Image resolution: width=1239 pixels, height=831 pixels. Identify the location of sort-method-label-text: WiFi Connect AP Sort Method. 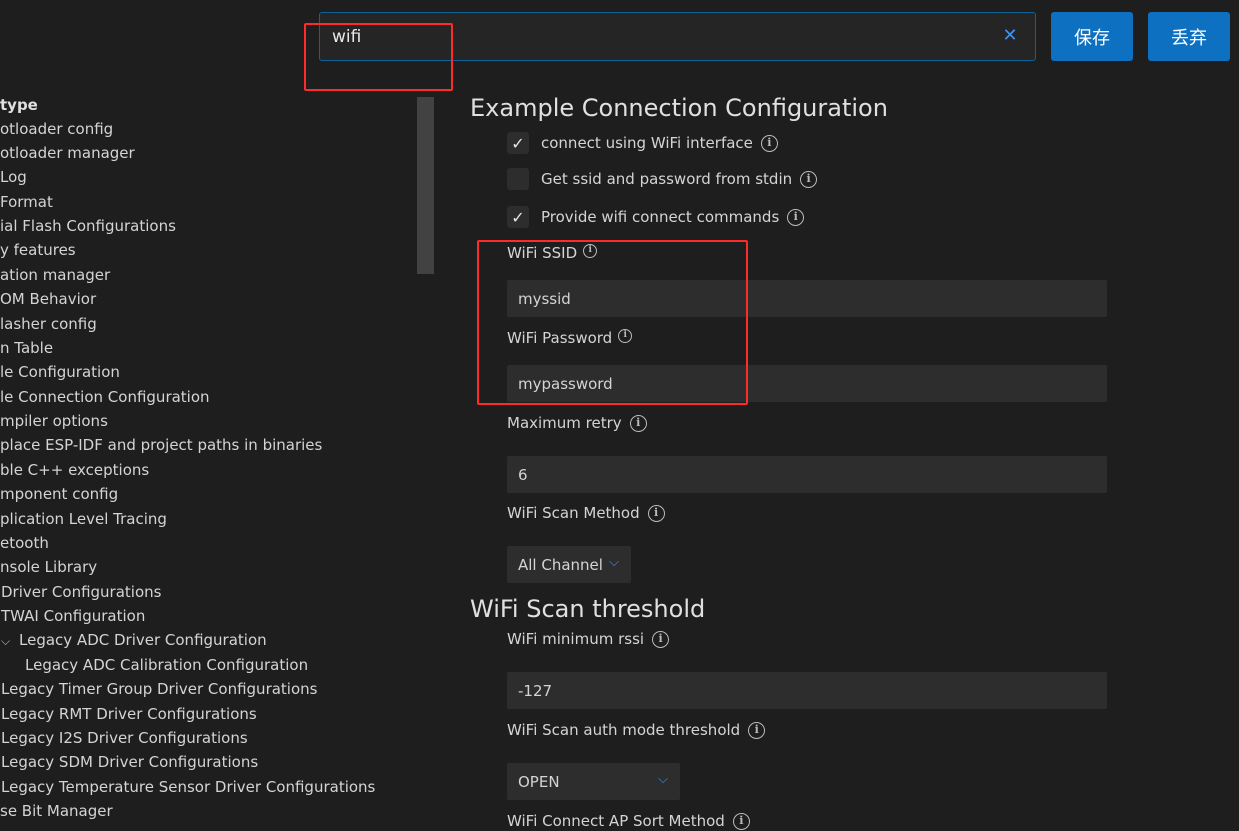
(616, 821).